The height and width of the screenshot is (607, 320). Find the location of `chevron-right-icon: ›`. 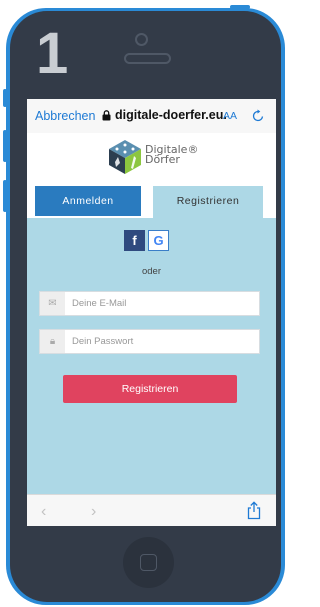

chevron-right-icon: › is located at coordinates (93, 512).